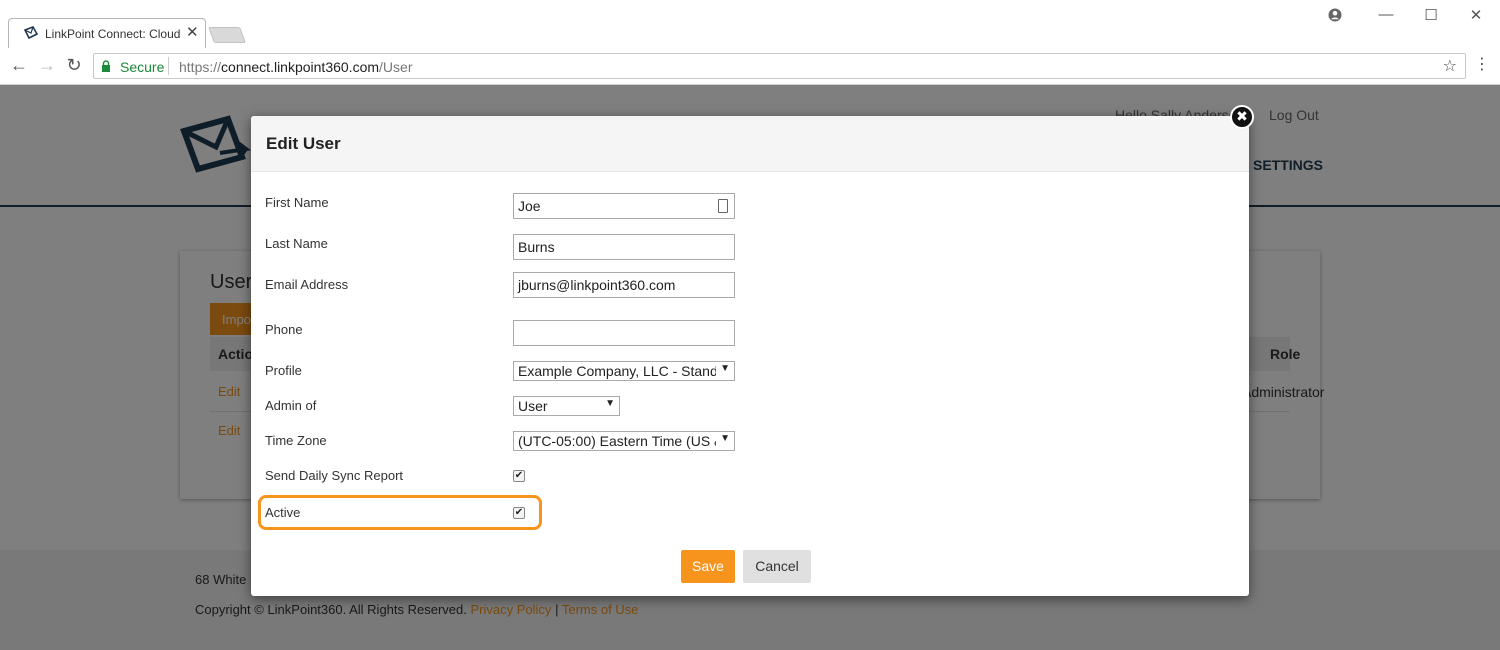 This screenshot has height=650, width=1500. I want to click on send-daily-sync-label: Send Daily Sync Report, so click(334, 475).